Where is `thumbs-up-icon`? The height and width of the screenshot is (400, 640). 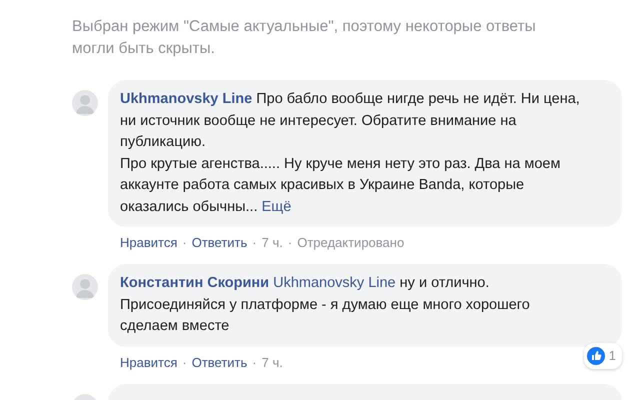
thumbs-up-icon is located at coordinates (595, 355).